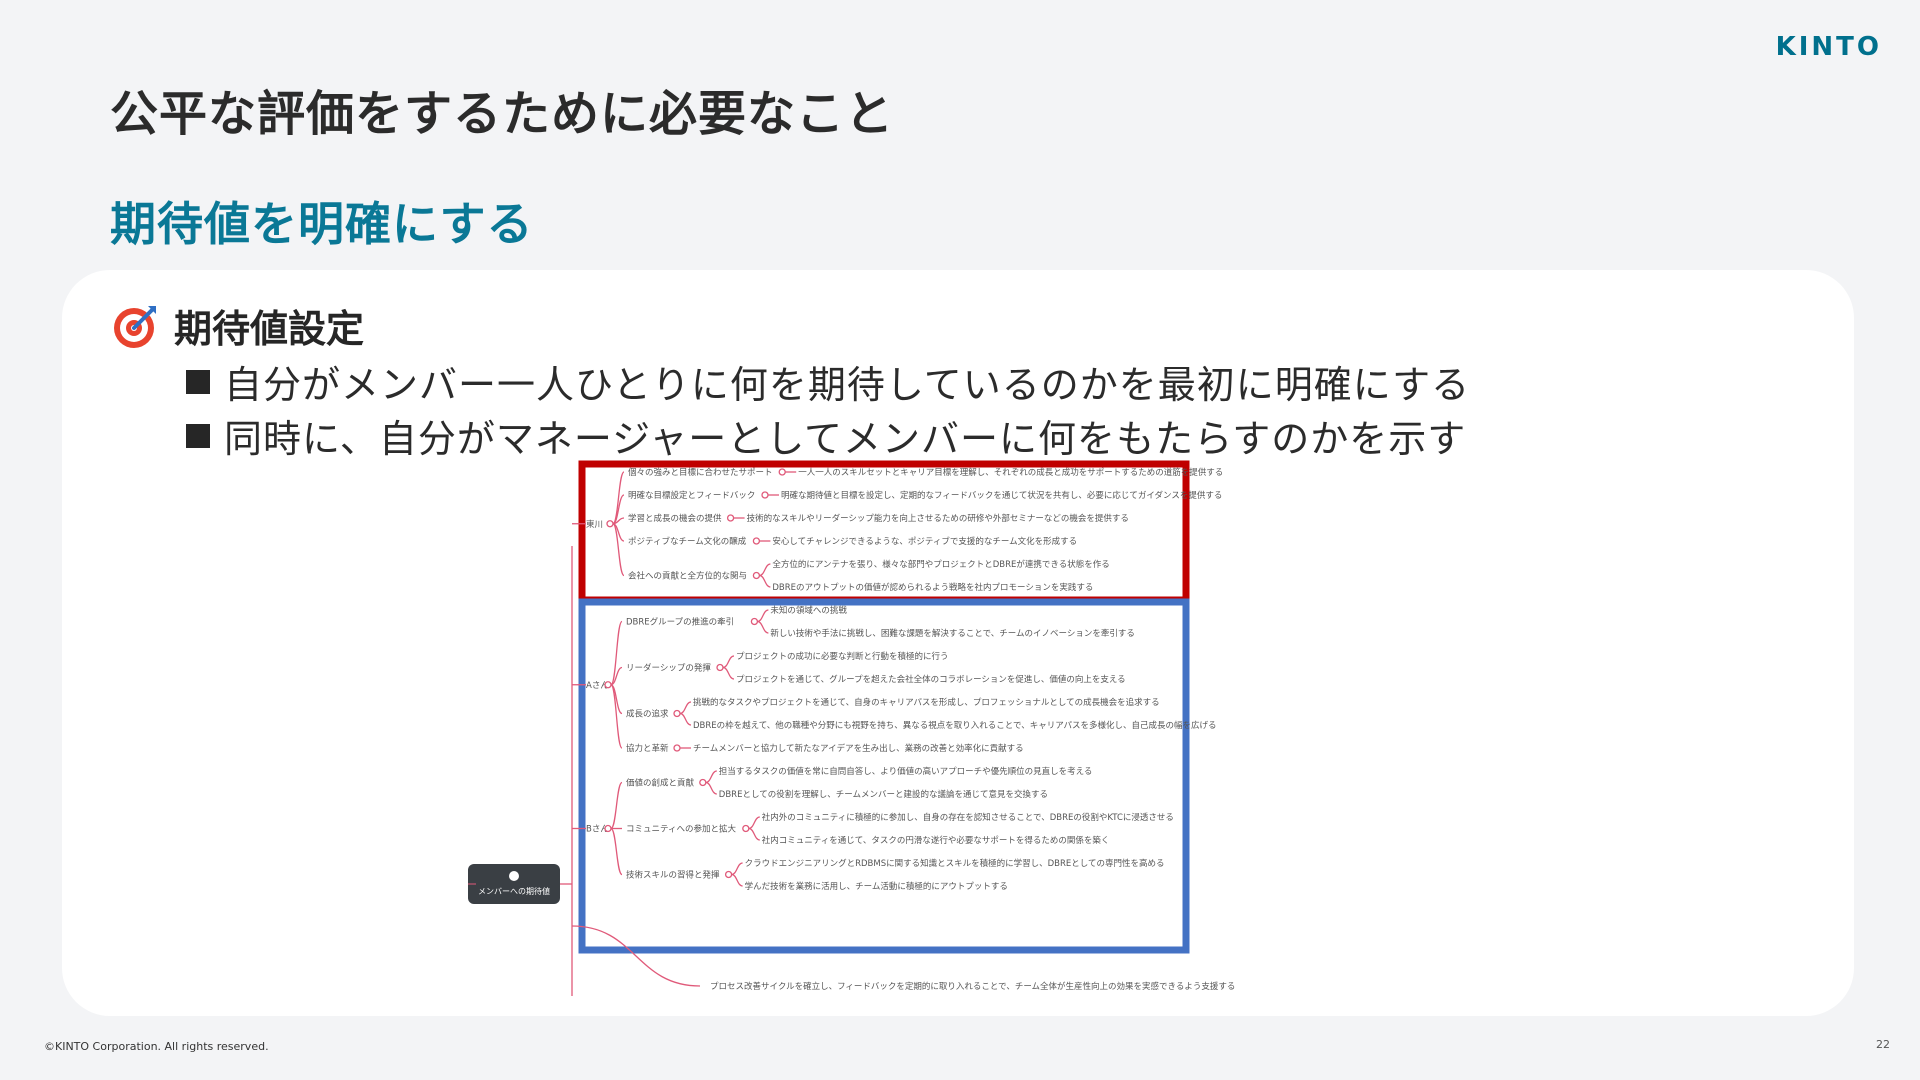  I want to click on kinto-logo: KINTO, so click(1828, 47).